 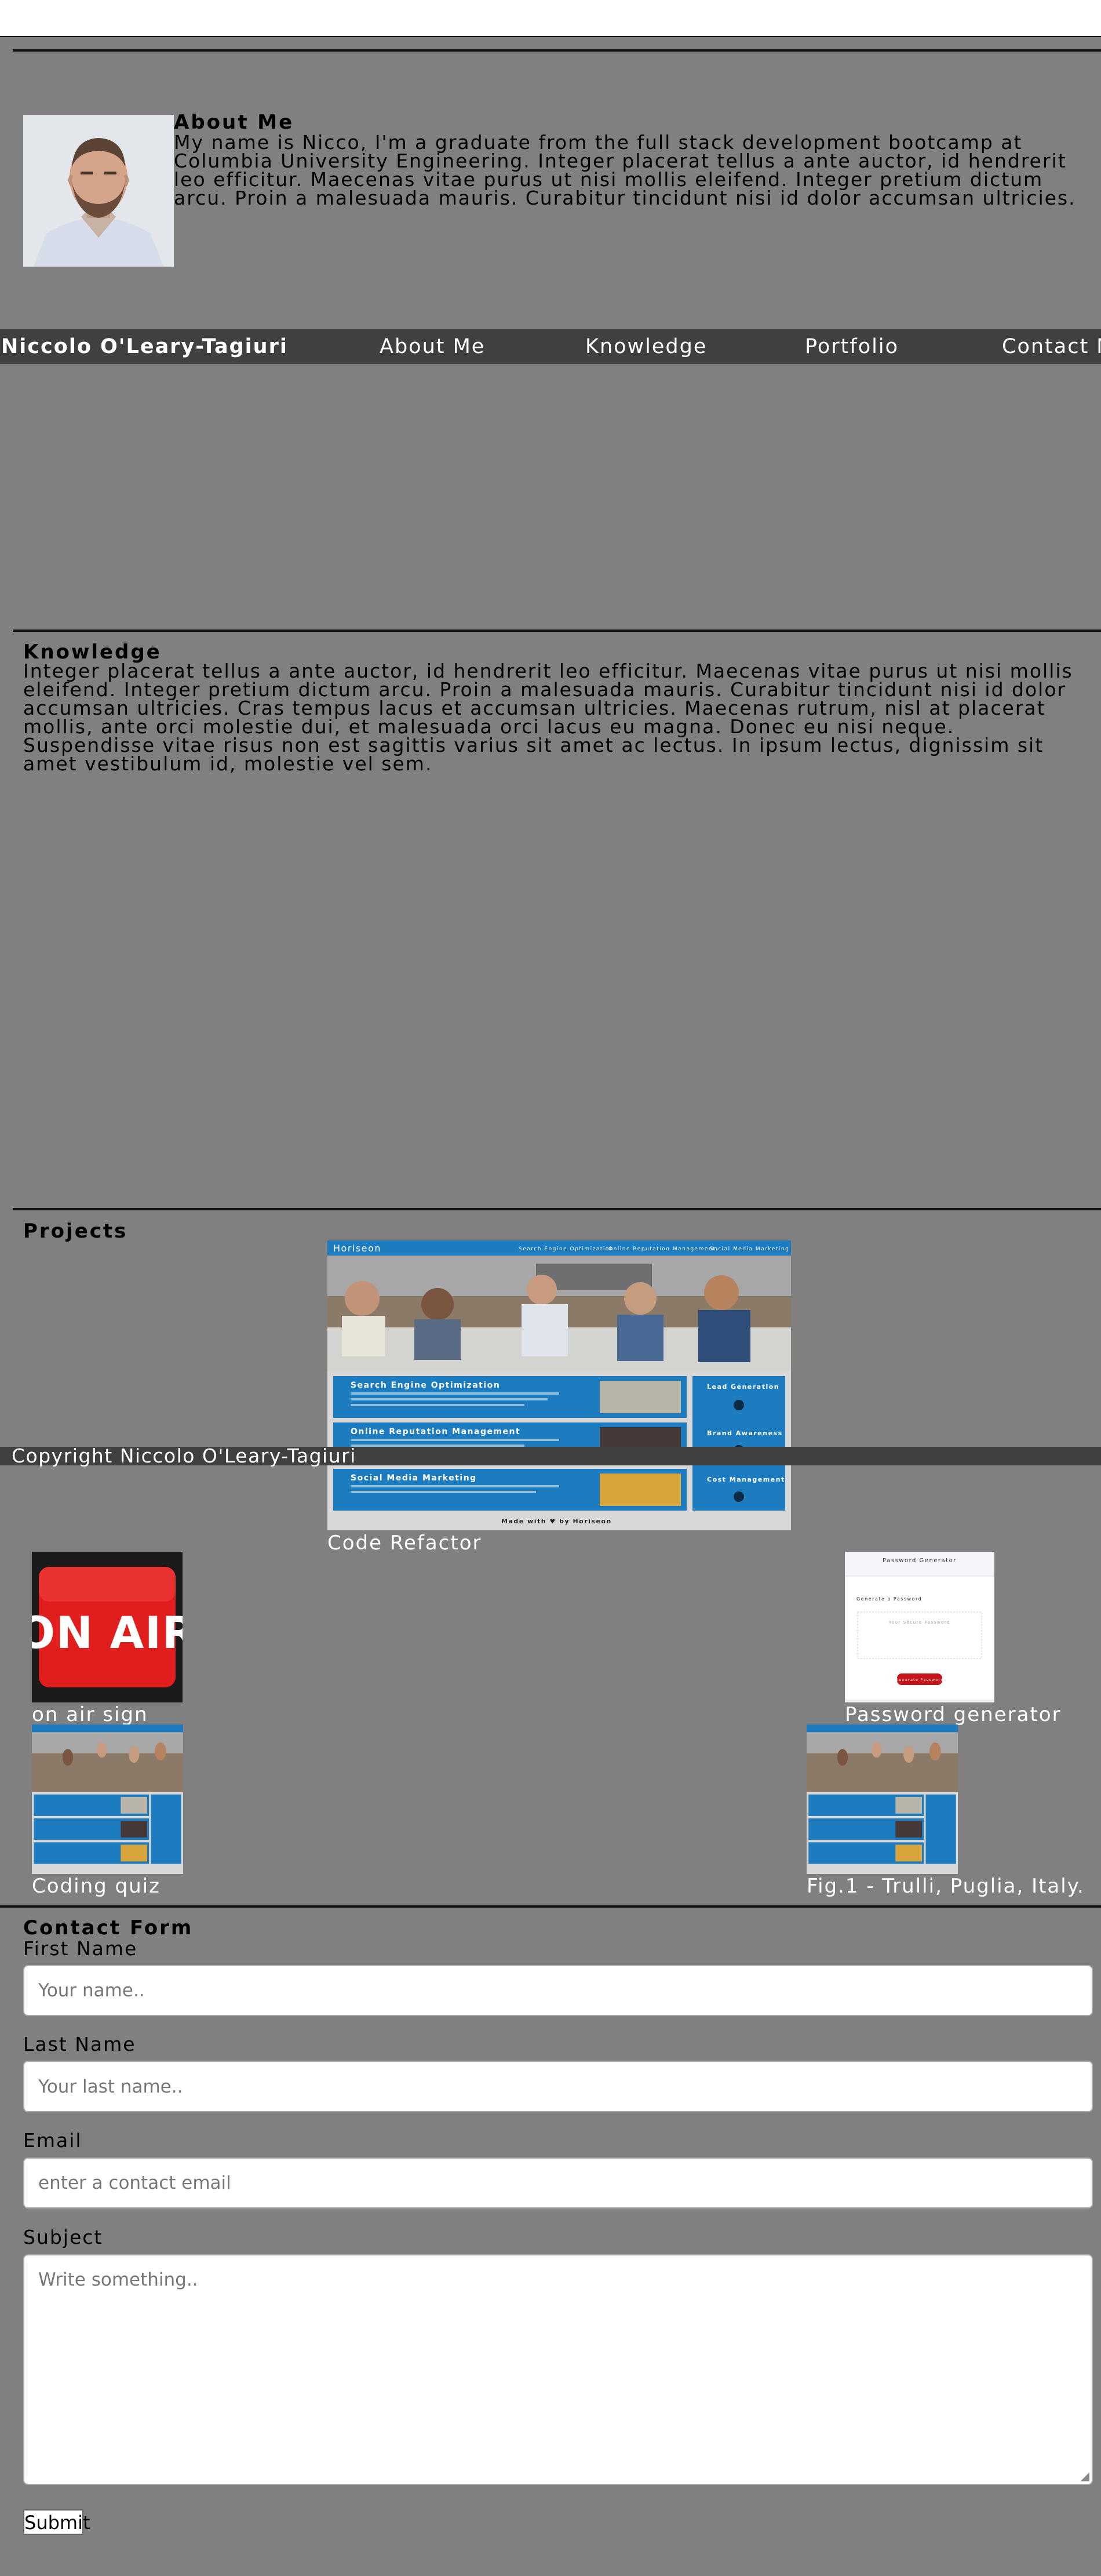 What do you see at coordinates (97, 1886) in the screenshot?
I see `caption-coding-quiz: Coding quiz` at bounding box center [97, 1886].